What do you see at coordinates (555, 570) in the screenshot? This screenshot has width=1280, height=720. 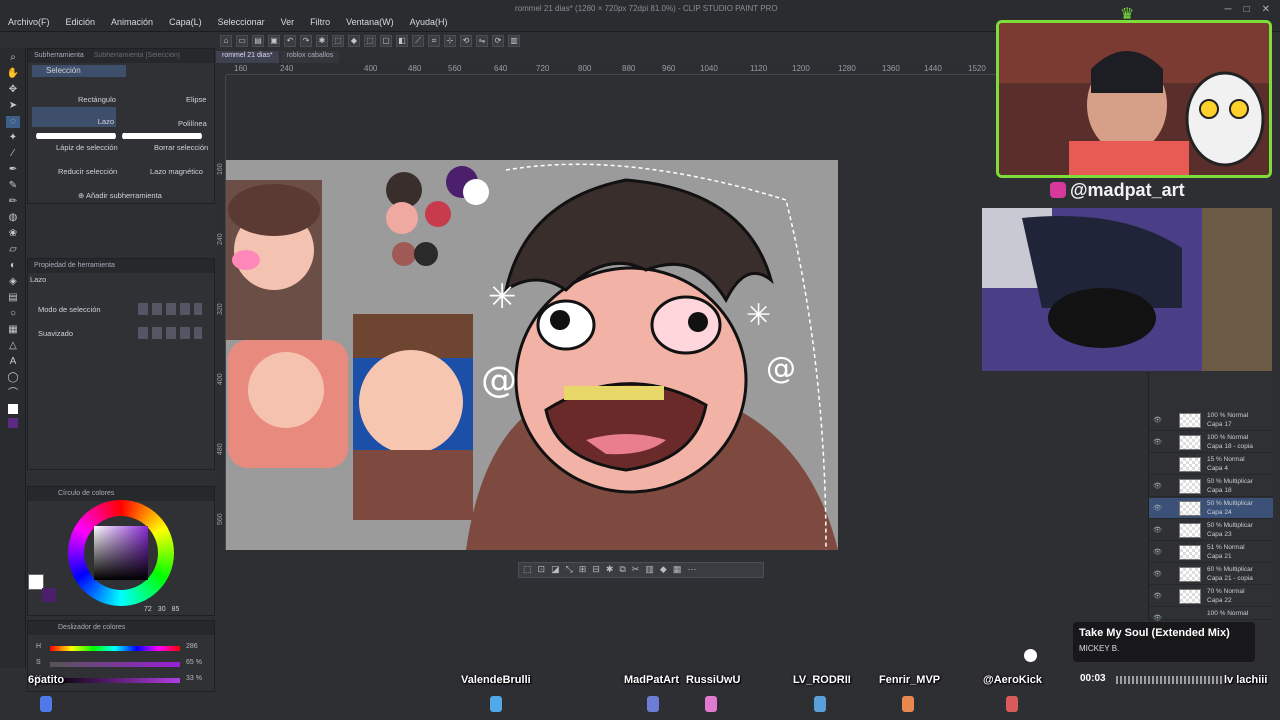 I see `clear-outside-icon: ◪` at bounding box center [555, 570].